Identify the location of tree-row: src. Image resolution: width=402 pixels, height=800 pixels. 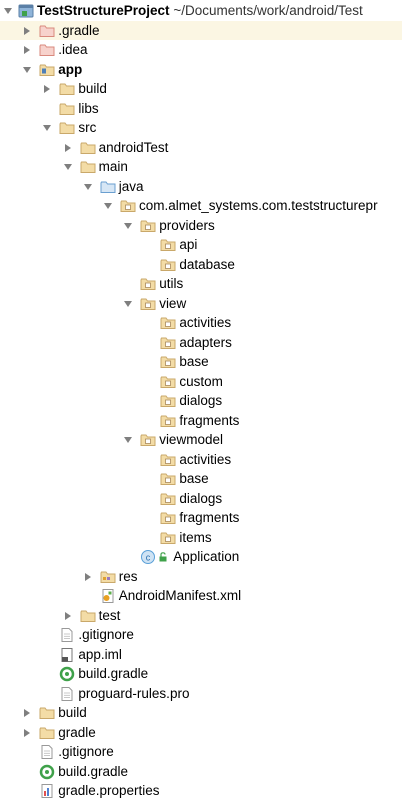
(201, 128).